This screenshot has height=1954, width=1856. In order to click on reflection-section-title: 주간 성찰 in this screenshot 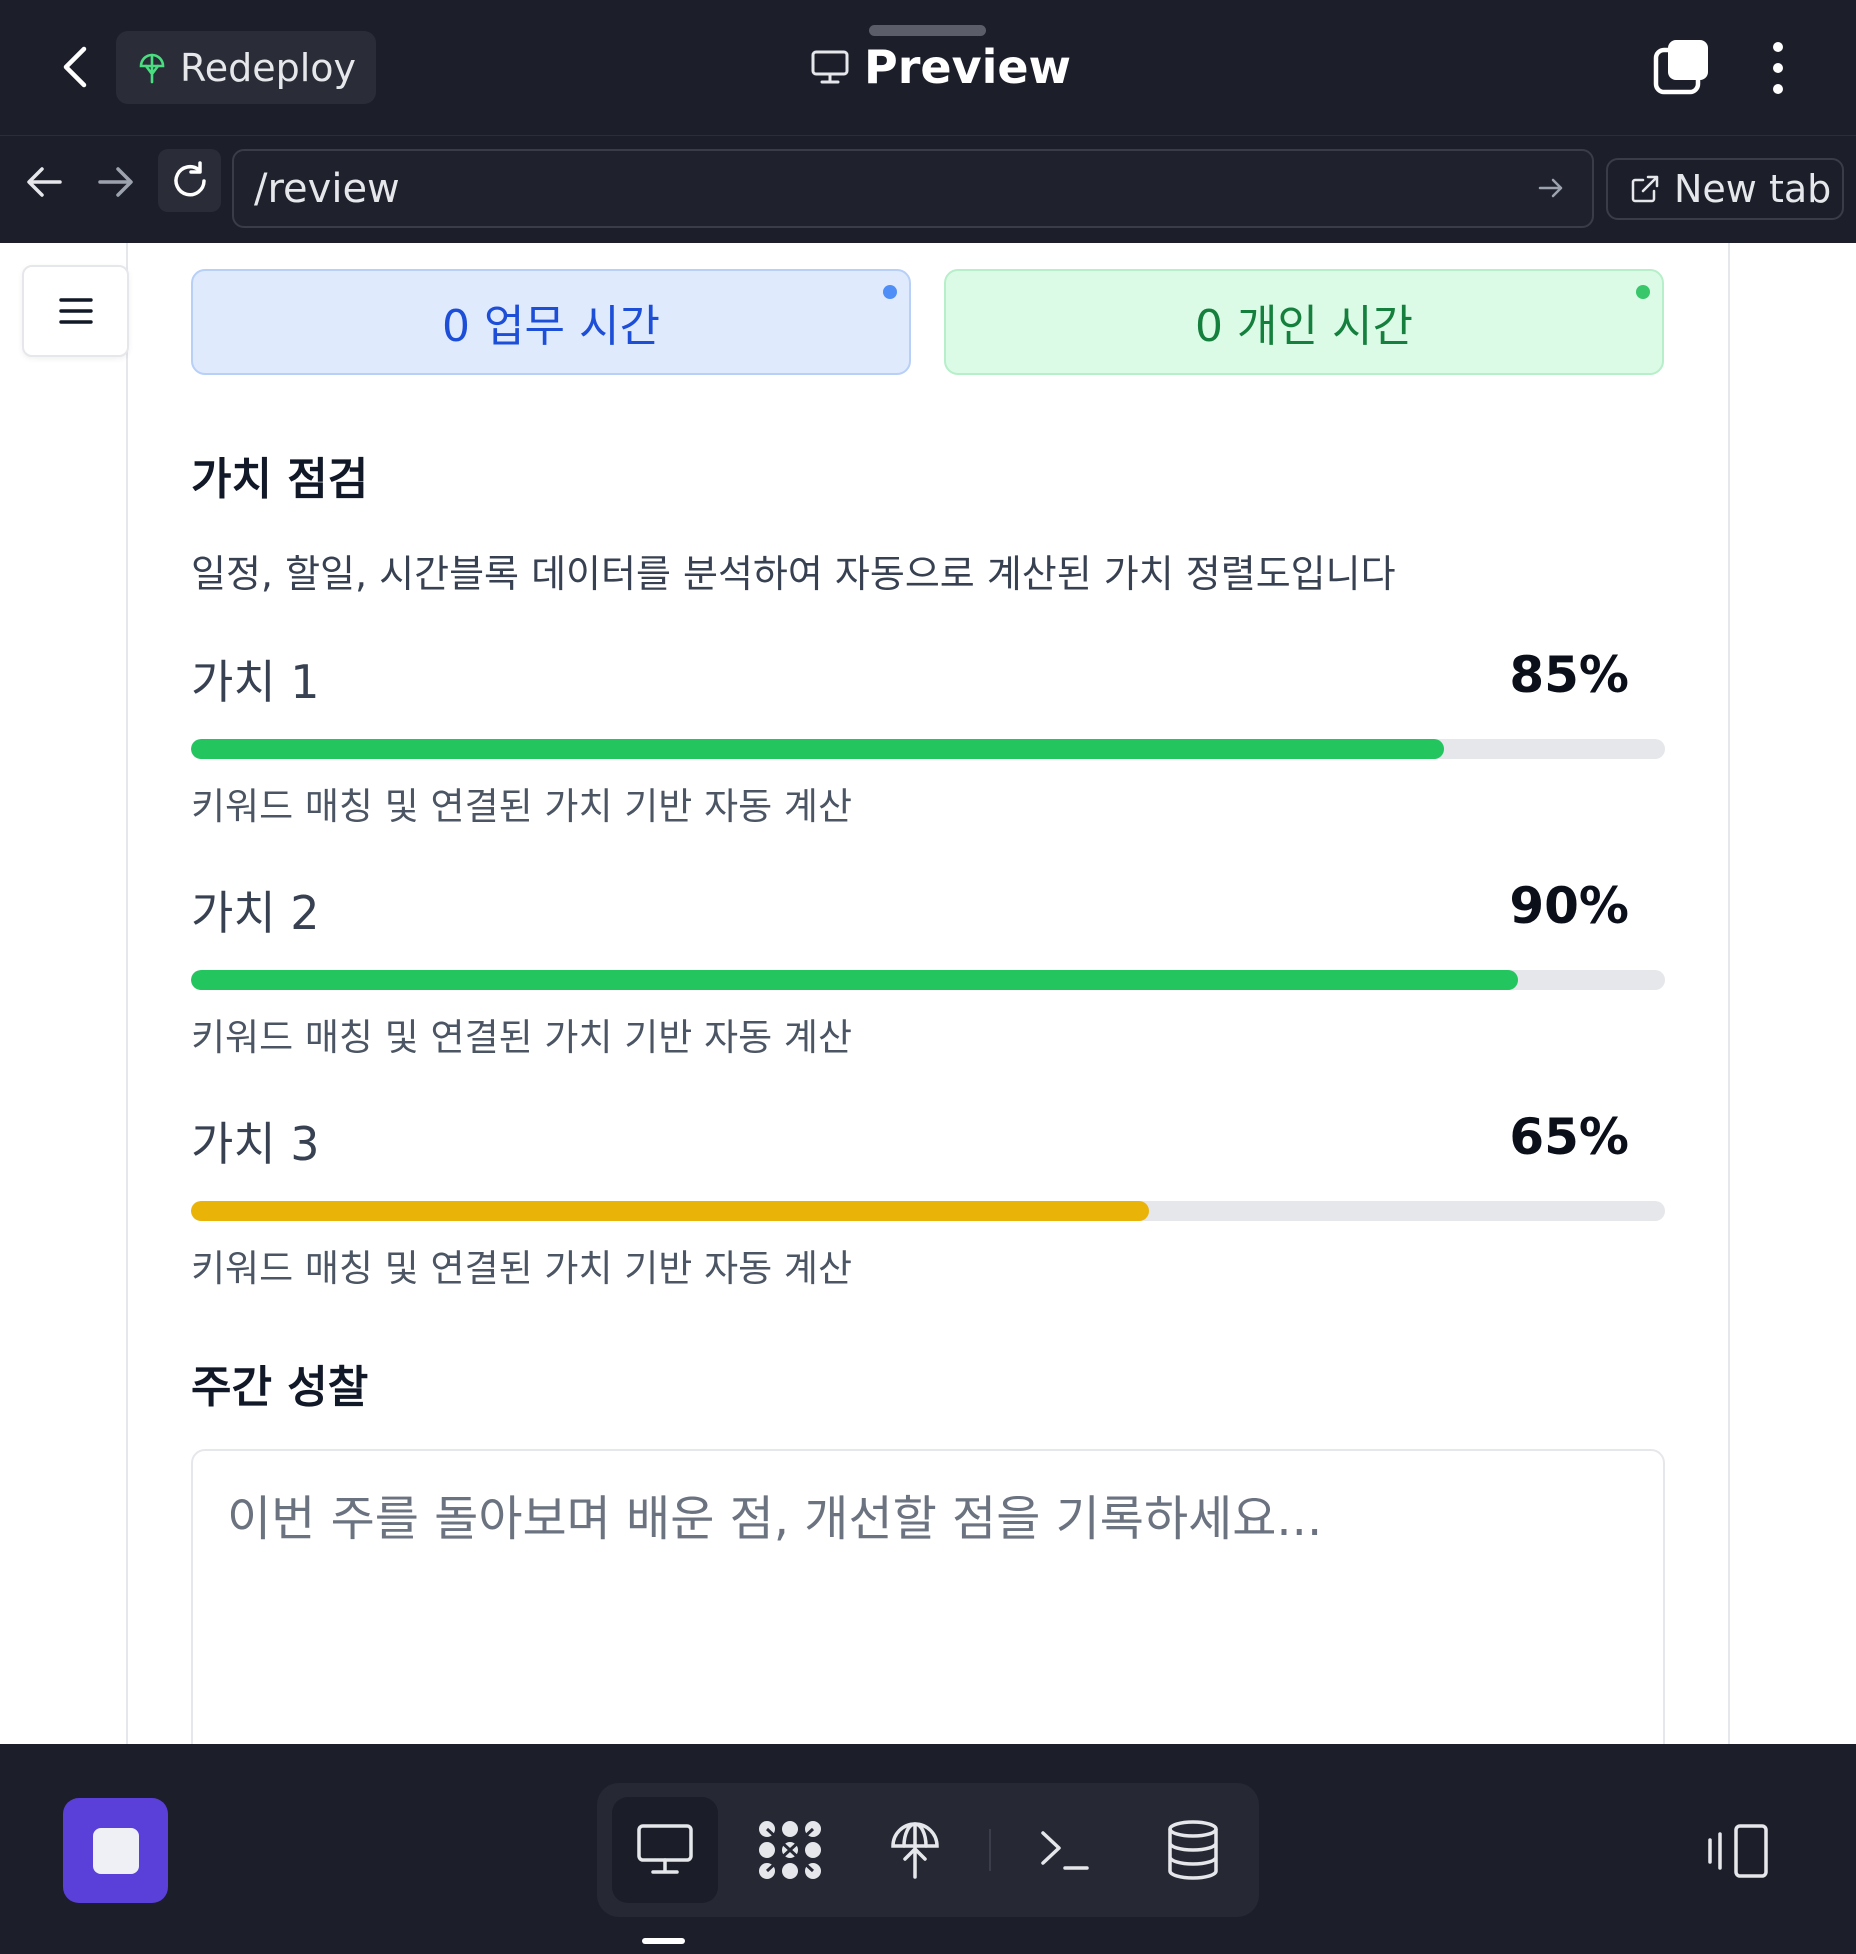, I will do `click(280, 1387)`.